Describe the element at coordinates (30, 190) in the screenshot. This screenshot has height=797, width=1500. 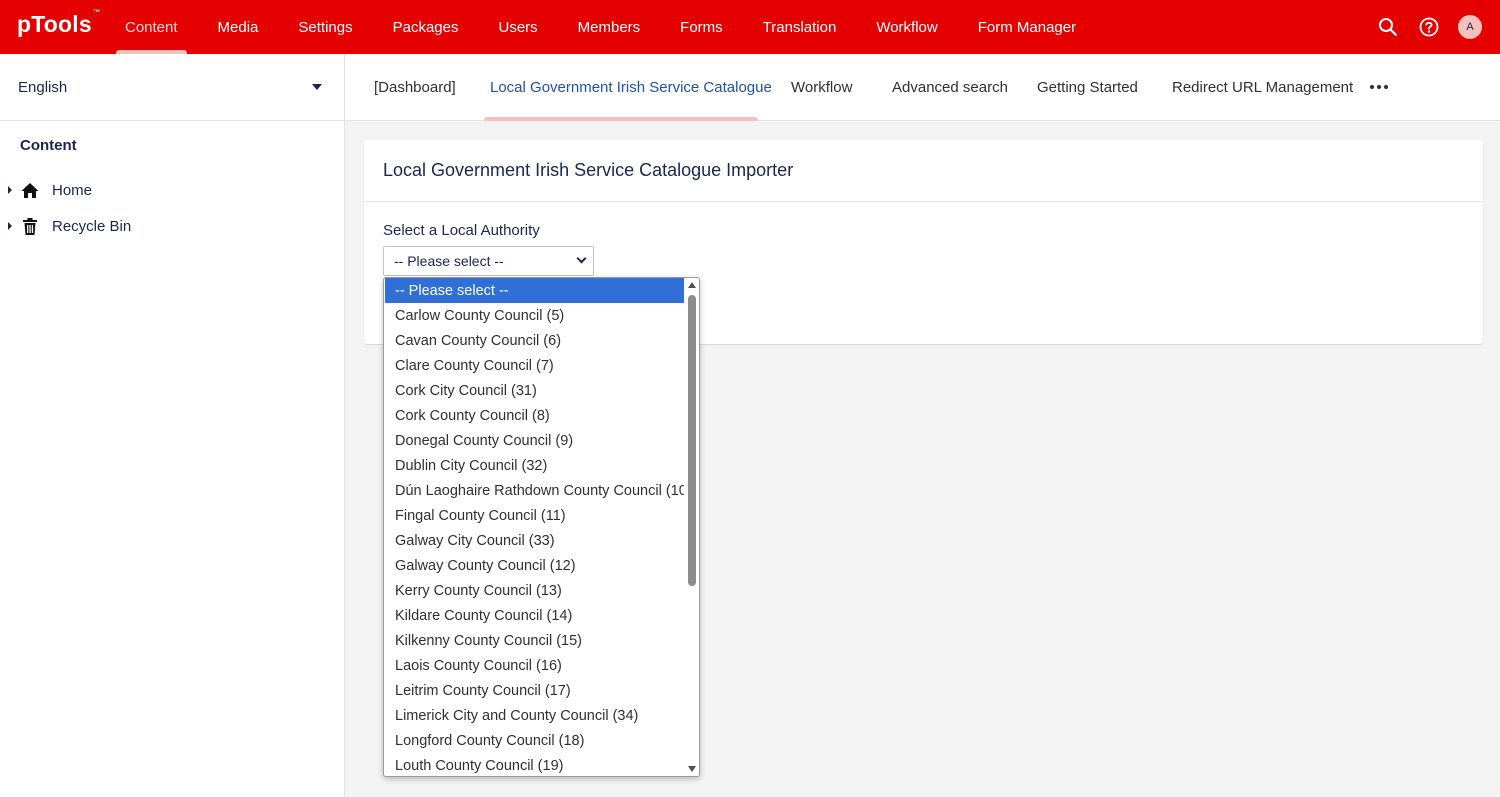
I see `home-icon` at that location.